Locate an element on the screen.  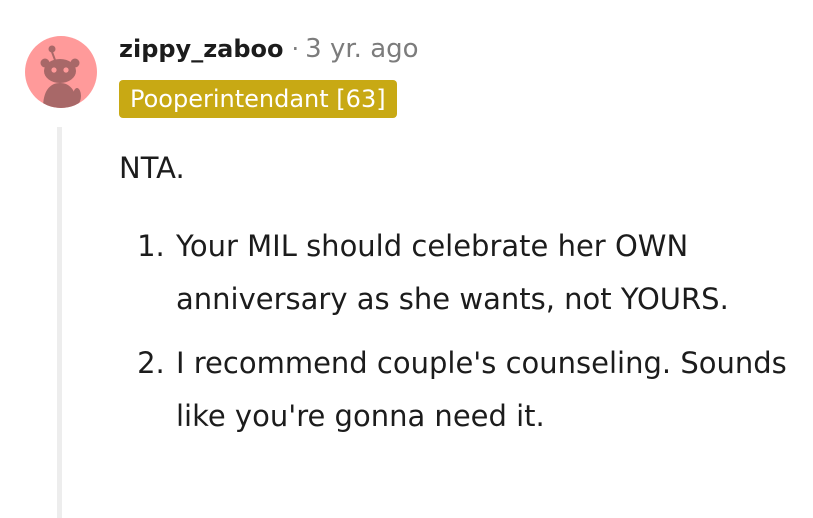
comment-header: zippy_zaboo · 3 yr. ago is located at coordinates (269, 49).